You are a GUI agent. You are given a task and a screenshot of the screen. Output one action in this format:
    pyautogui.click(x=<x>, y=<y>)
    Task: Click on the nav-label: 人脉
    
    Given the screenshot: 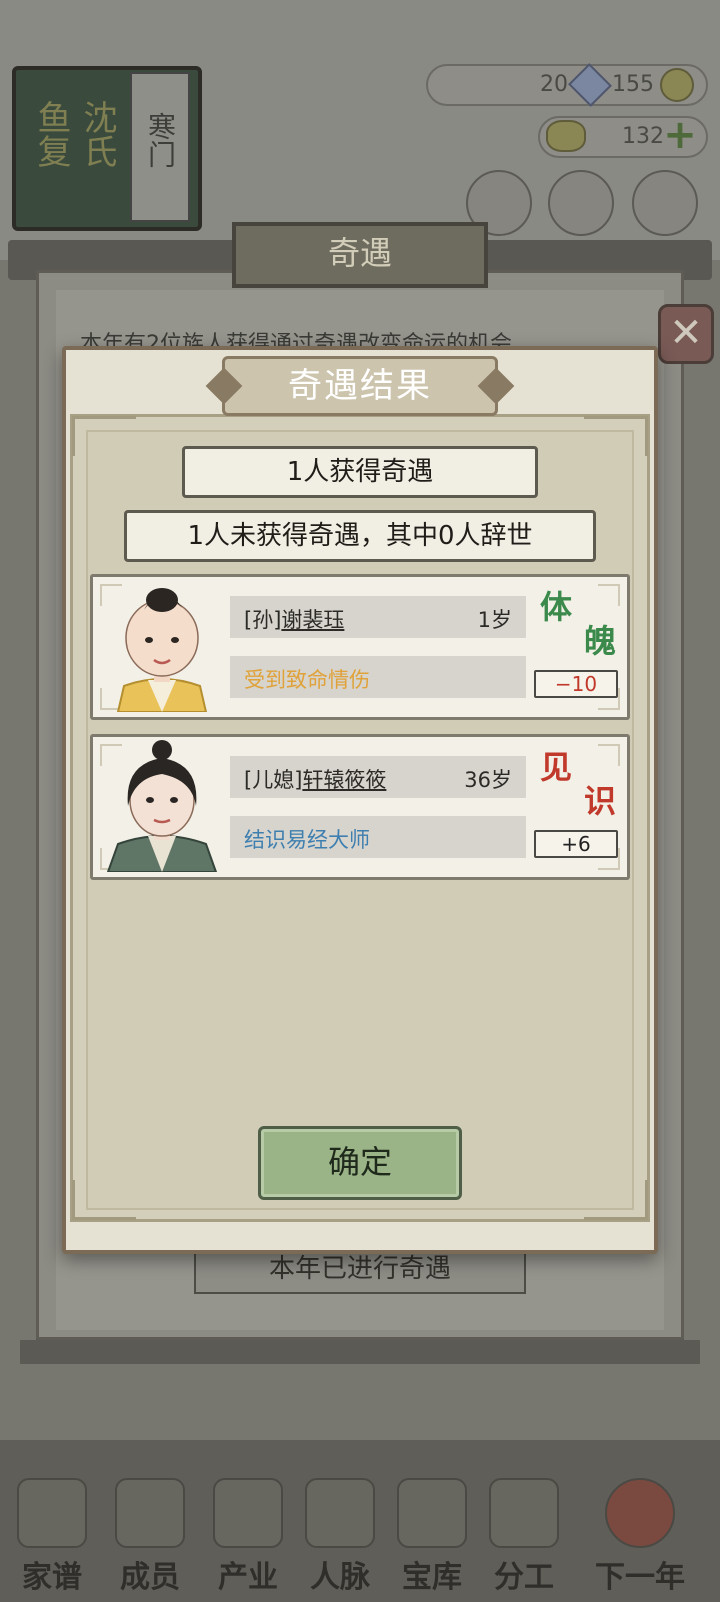 What is the action you would take?
    pyautogui.click(x=340, y=1577)
    